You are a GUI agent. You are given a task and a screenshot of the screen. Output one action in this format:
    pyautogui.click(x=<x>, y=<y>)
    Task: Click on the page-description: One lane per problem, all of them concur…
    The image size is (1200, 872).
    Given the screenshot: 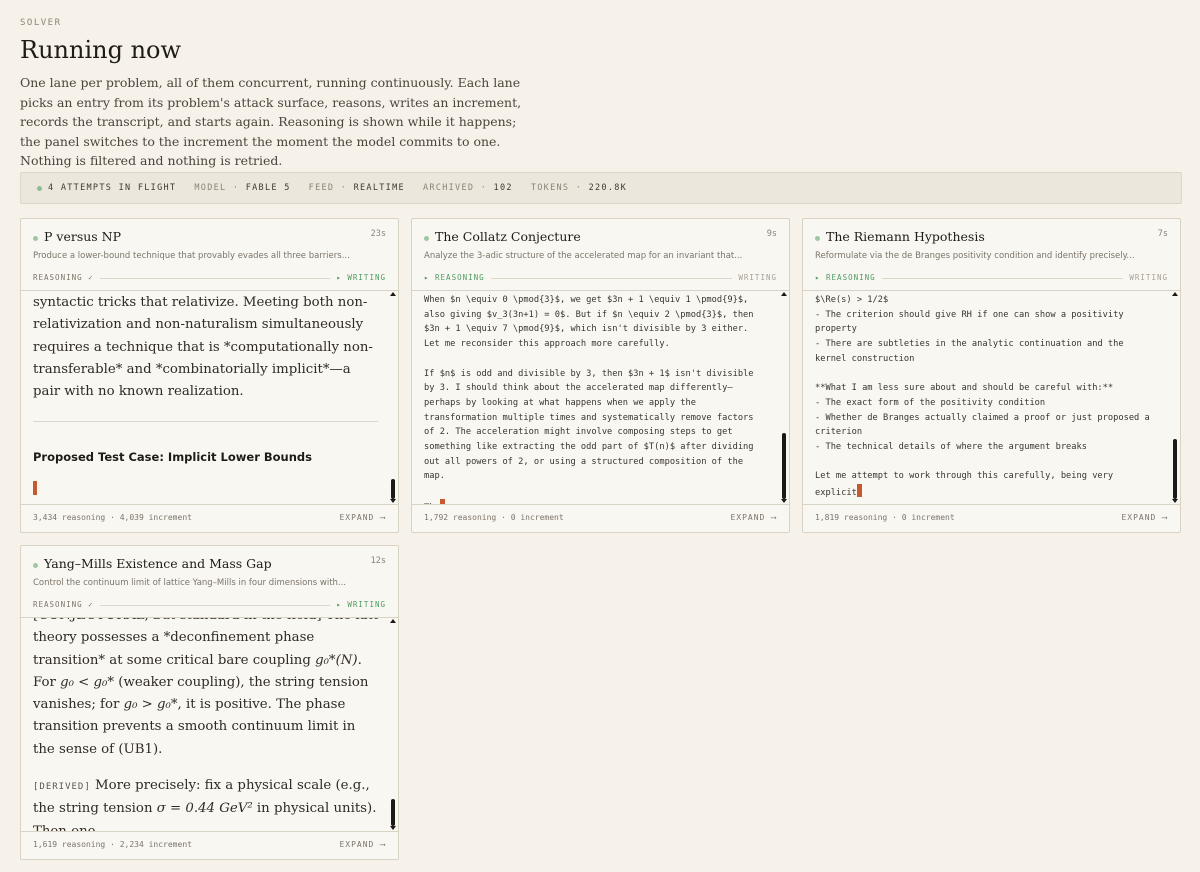 What is the action you would take?
    pyautogui.click(x=271, y=121)
    